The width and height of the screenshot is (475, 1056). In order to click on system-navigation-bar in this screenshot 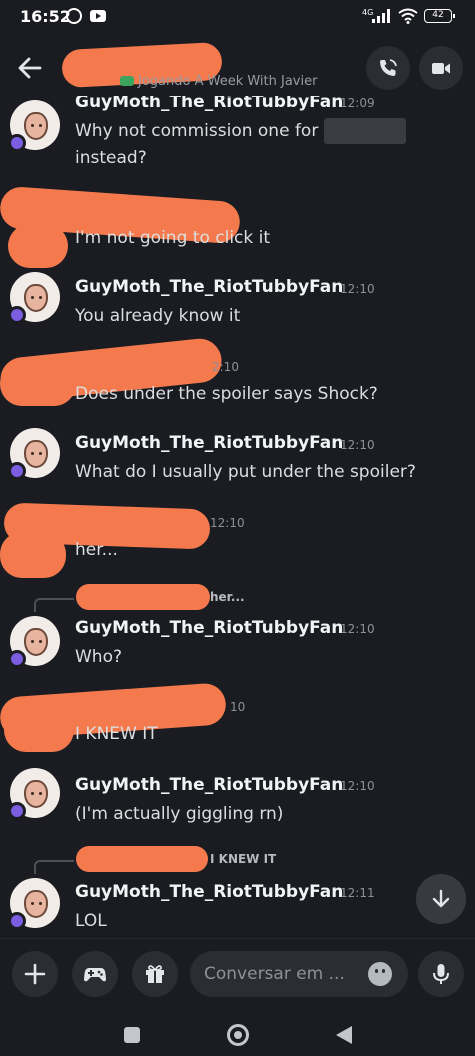, I will do `click(237, 1033)`.